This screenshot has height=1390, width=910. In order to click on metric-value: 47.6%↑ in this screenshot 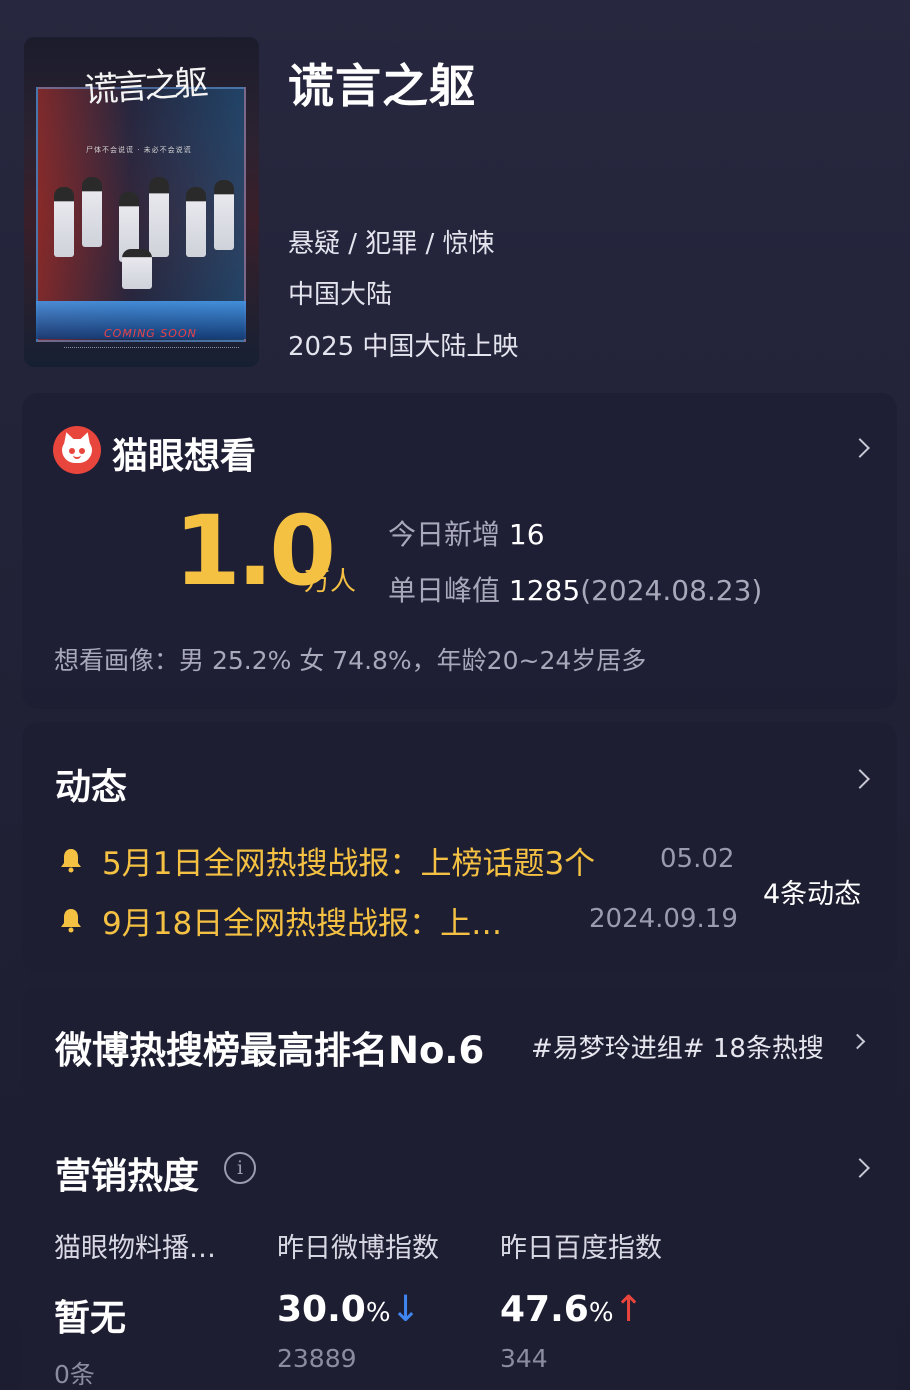, I will do `click(605, 1309)`.